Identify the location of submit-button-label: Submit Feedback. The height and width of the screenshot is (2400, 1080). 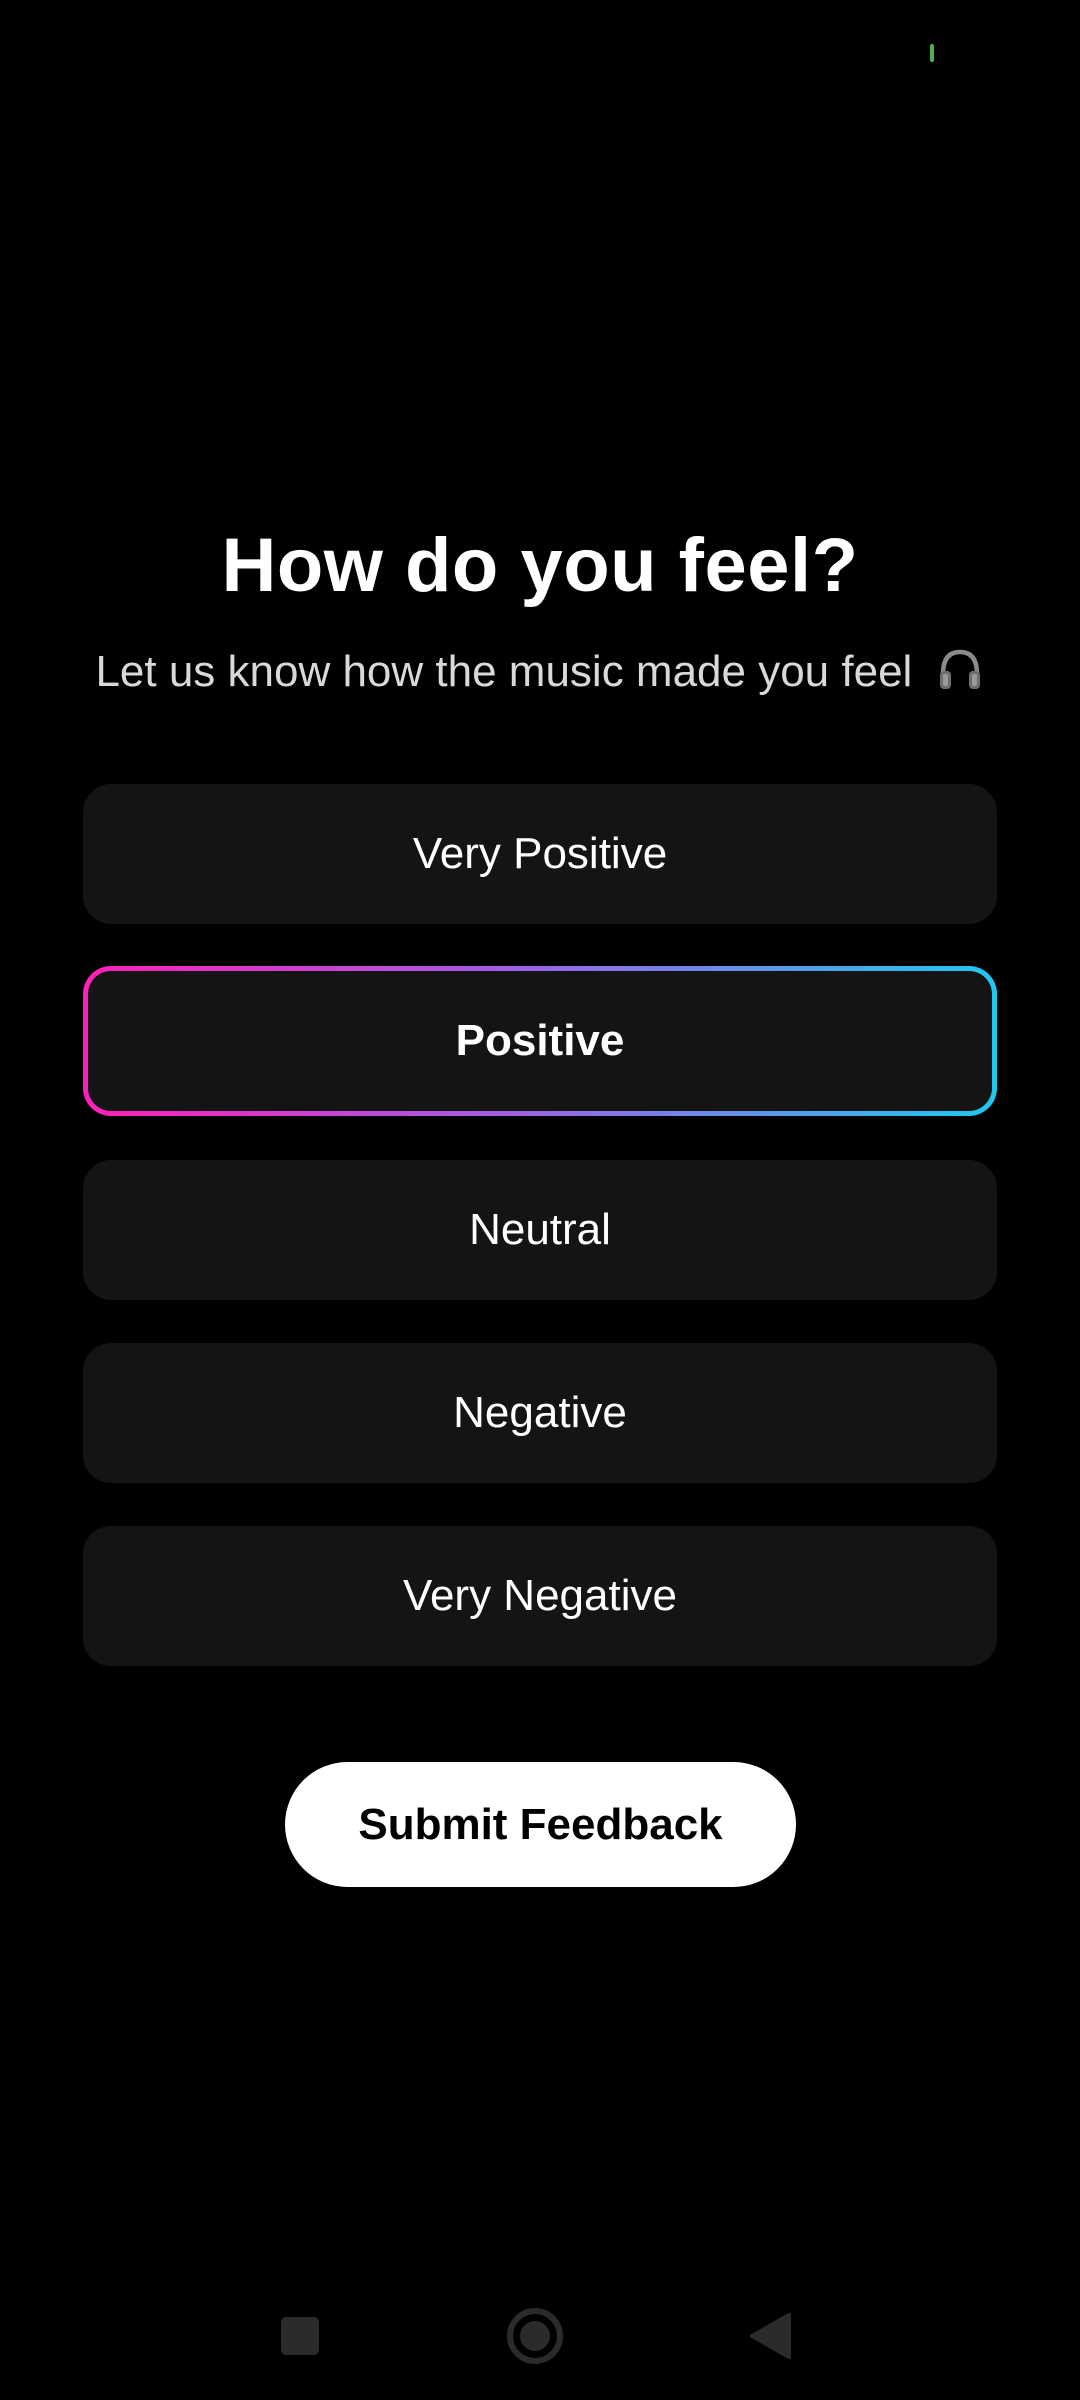
(540, 1824).